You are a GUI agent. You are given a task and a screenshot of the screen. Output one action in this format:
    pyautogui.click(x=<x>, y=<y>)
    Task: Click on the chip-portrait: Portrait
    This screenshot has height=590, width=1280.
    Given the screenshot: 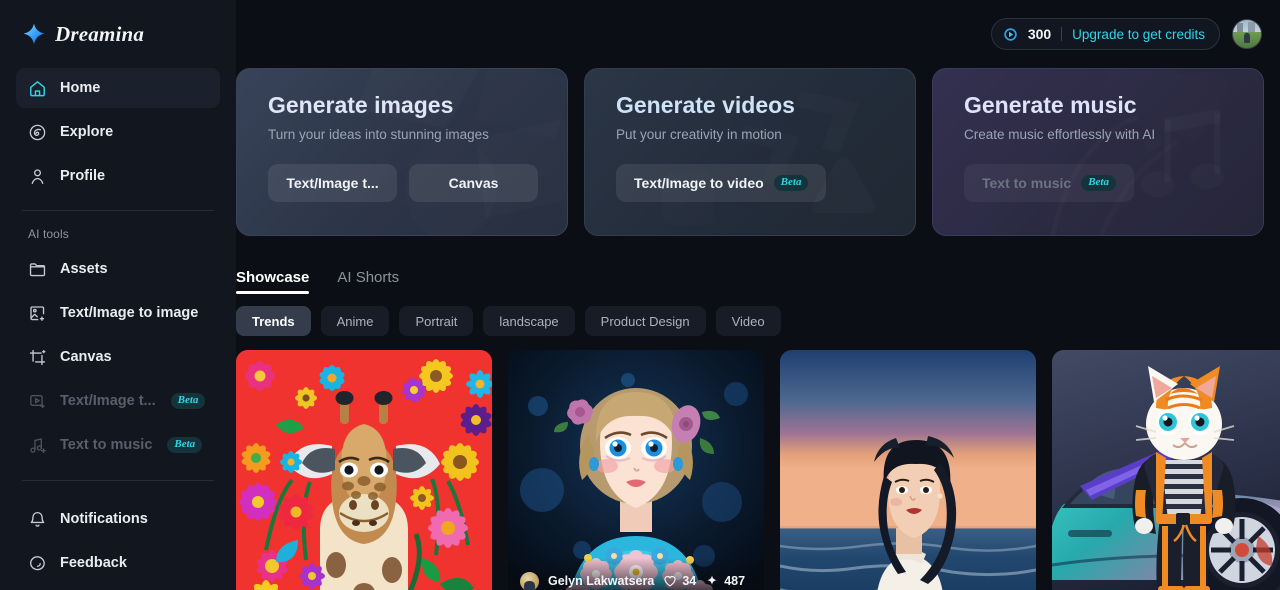 What is the action you would take?
    pyautogui.click(x=436, y=321)
    